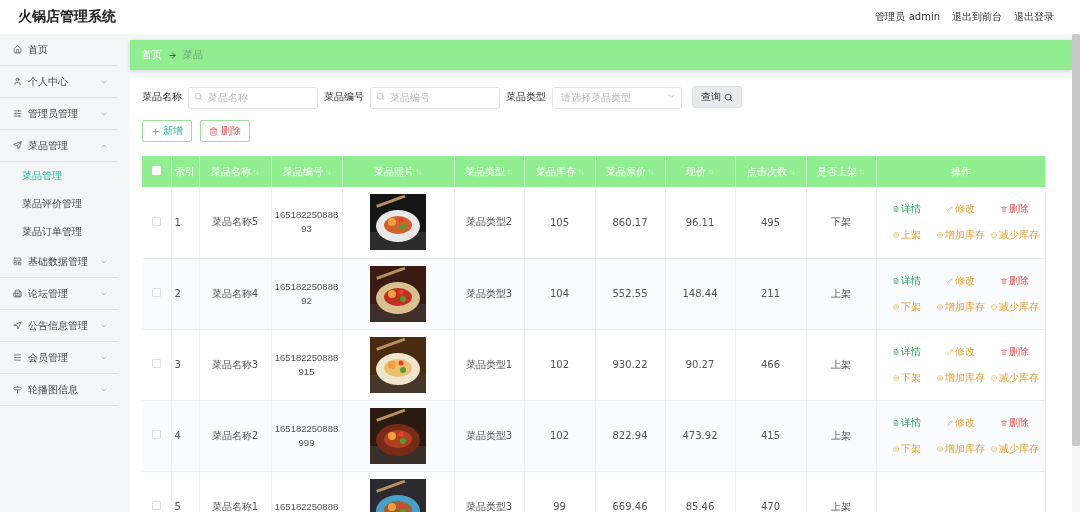  What do you see at coordinates (700, 364) in the screenshot?
I see `table-cell: 90.27` at bounding box center [700, 364].